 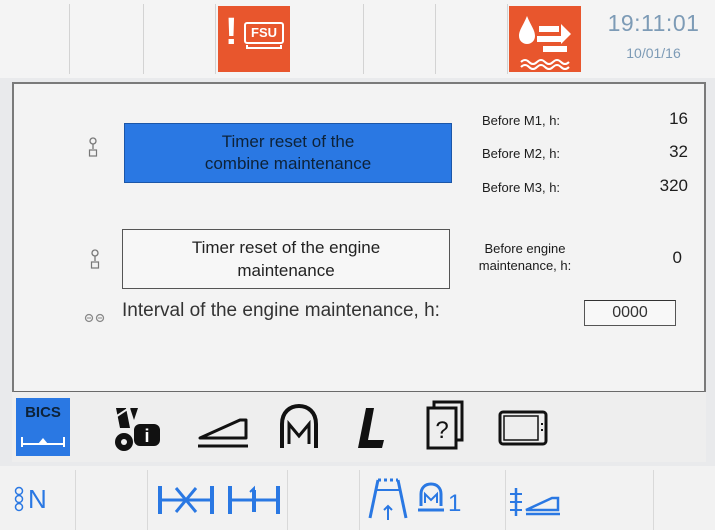 What do you see at coordinates (43, 412) in the screenshot?
I see `bics-label: BICS` at bounding box center [43, 412].